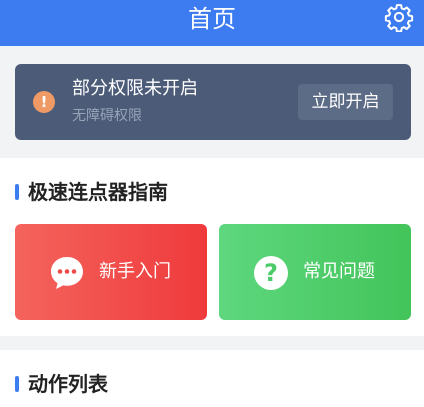  I want to click on exclamation-circle-icon: !, so click(44, 102).